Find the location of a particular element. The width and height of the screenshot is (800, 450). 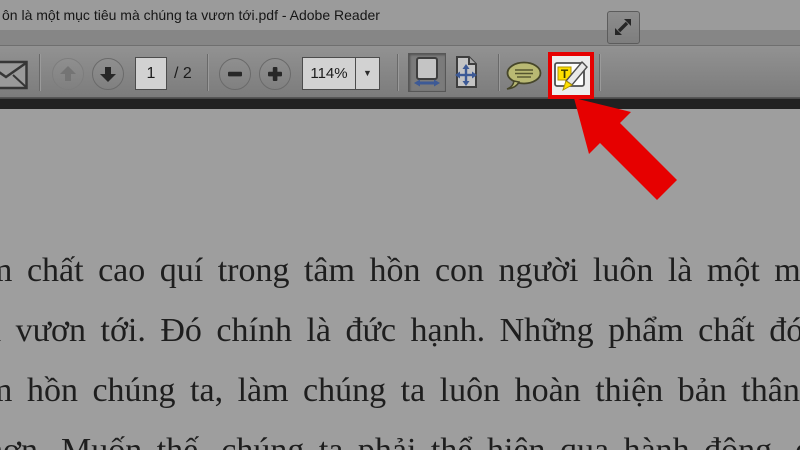

zoom-in-icon is located at coordinates (275, 74).